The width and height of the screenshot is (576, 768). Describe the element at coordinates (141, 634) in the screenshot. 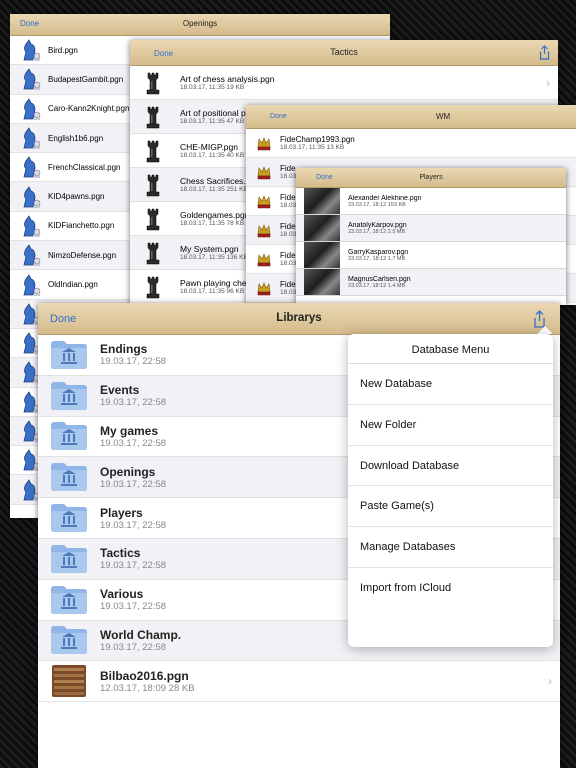

I see `folder-name: World Champ.` at that location.